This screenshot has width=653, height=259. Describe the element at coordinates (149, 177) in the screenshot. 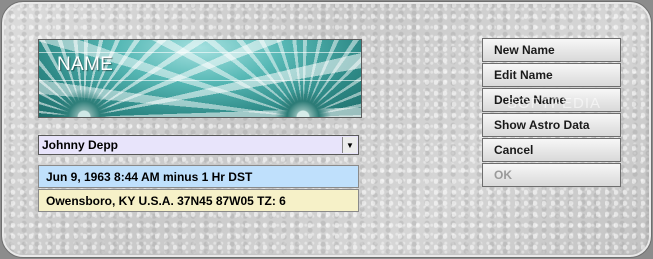

I see `birth-datetime-text: Jun 9, 1963 8:44 AM minus 1 Hr DST` at that location.